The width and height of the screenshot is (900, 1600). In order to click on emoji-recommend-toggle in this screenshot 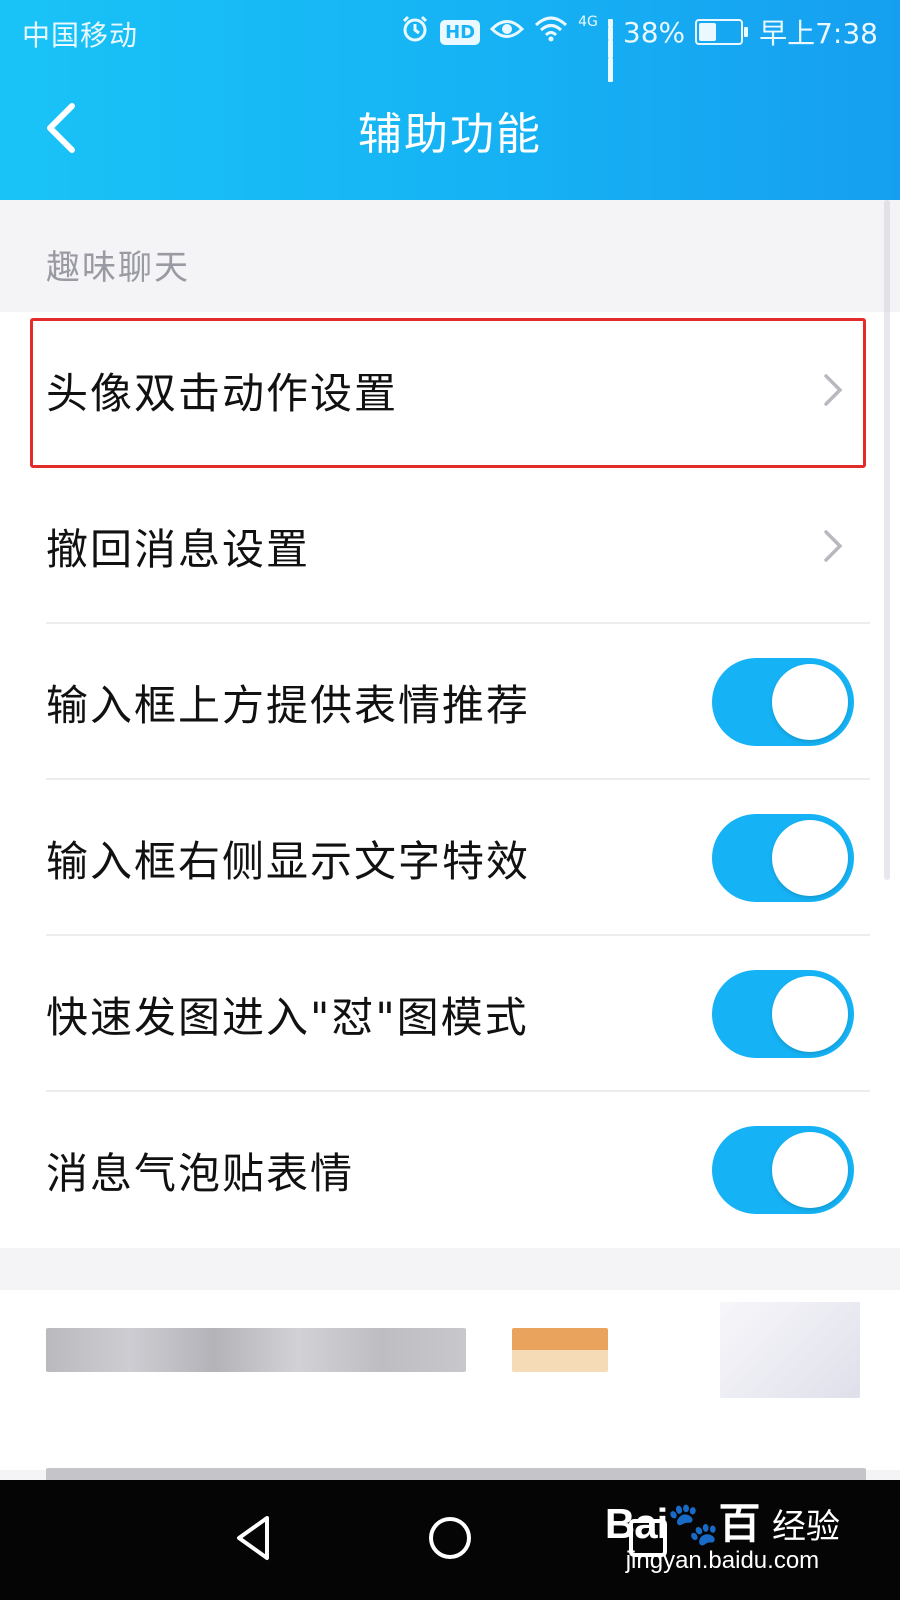, I will do `click(783, 702)`.